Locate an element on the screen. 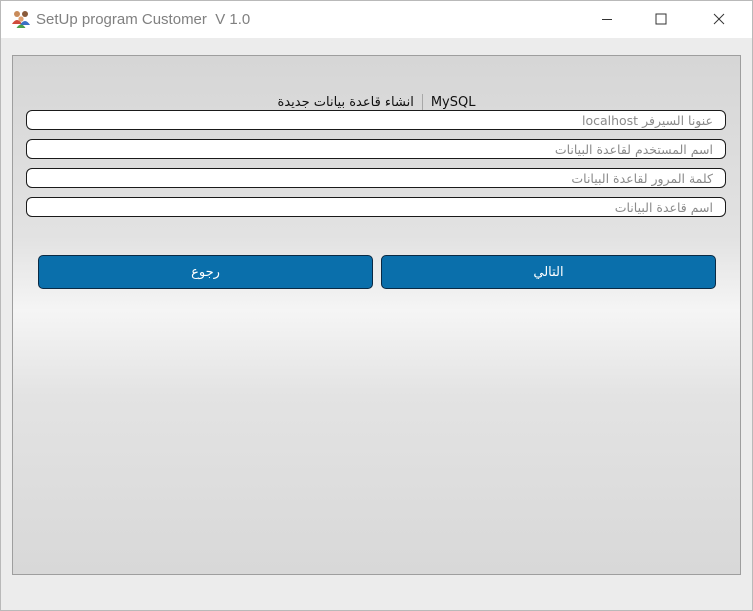  header-divider is located at coordinates (422, 102).